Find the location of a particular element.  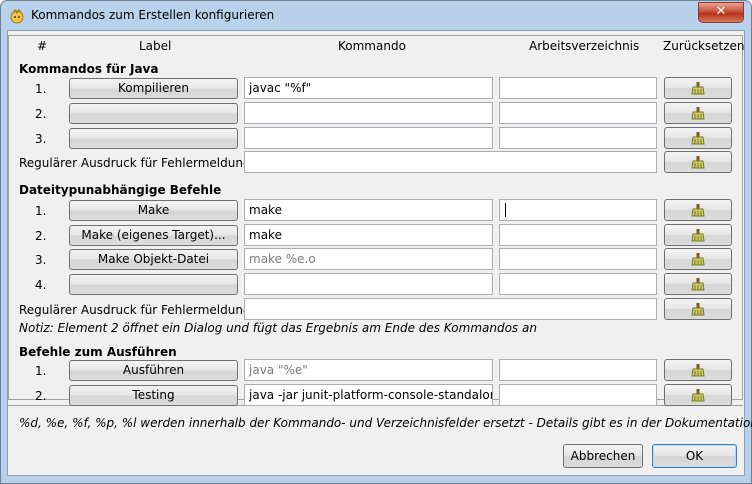

label-button-text: Kompilieren is located at coordinates (153, 88).